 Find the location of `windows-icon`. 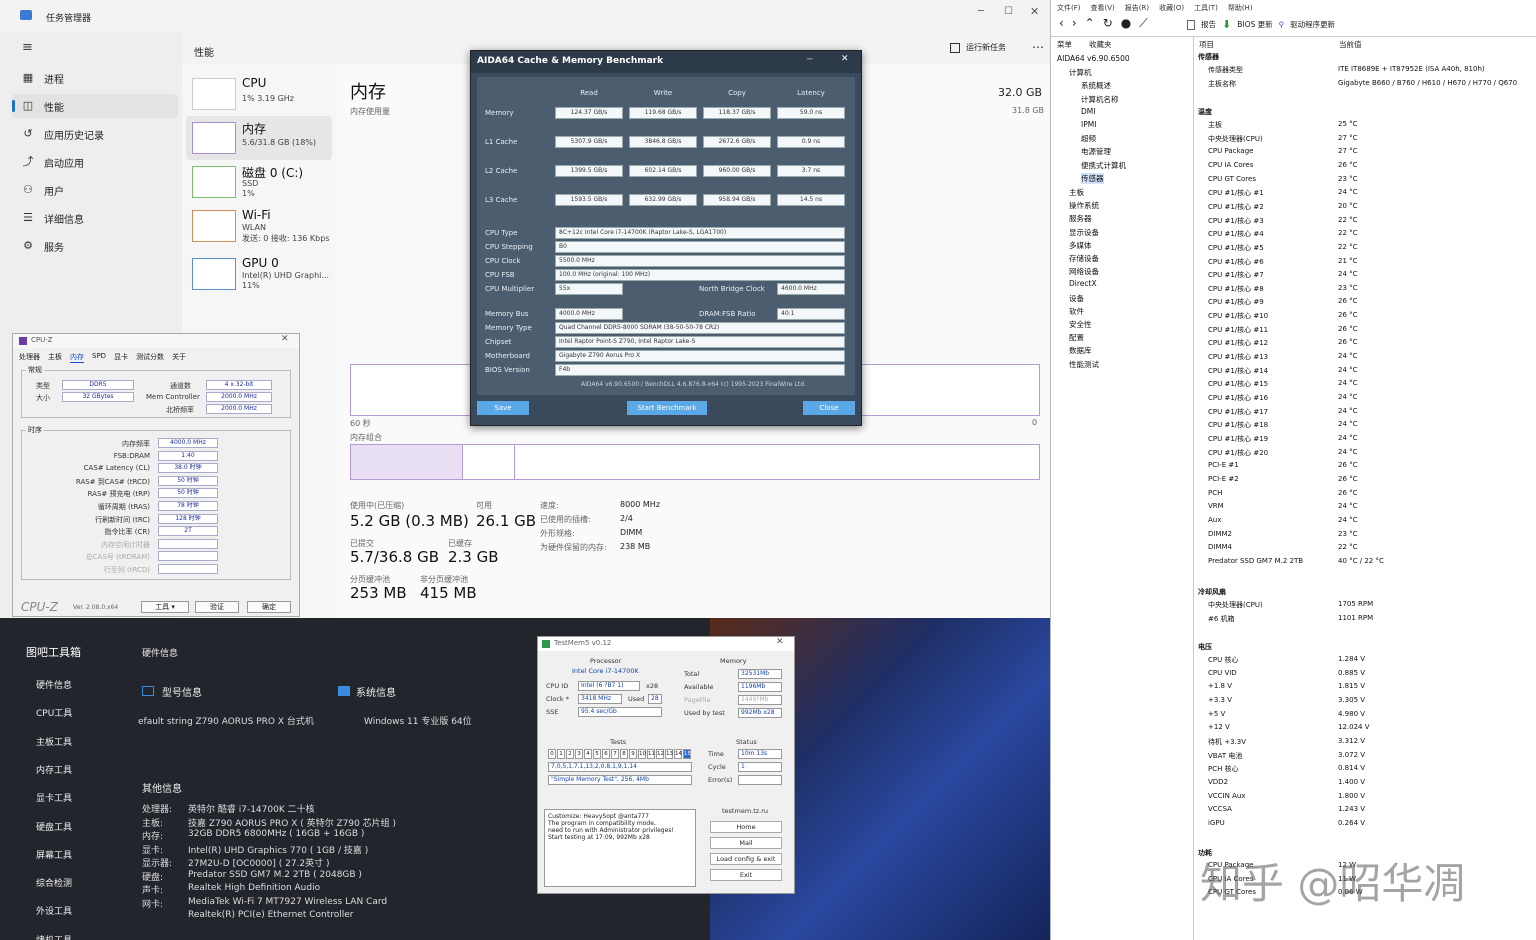

windows-icon is located at coordinates (344, 691).